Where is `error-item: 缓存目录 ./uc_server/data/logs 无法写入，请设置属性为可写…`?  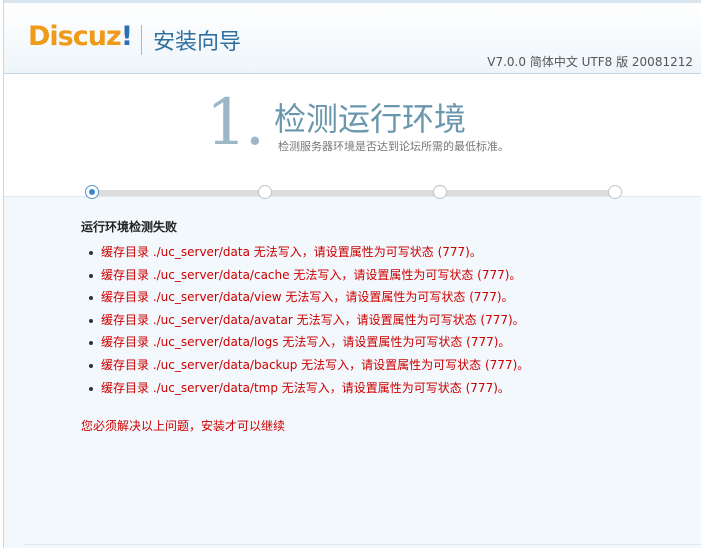 error-item: 缓存目录 ./uc_server/data/logs 无法写入，请设置属性为可写… is located at coordinates (384, 342).